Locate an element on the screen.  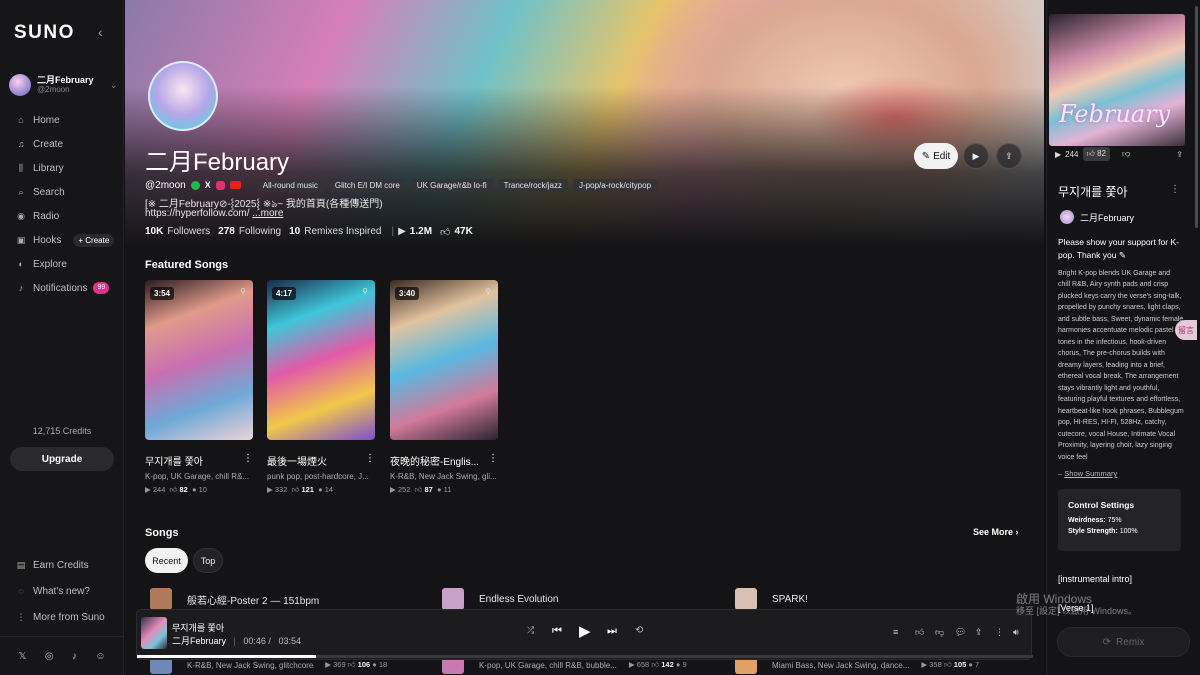
plays-count: 369 is located at coordinates (339, 664).